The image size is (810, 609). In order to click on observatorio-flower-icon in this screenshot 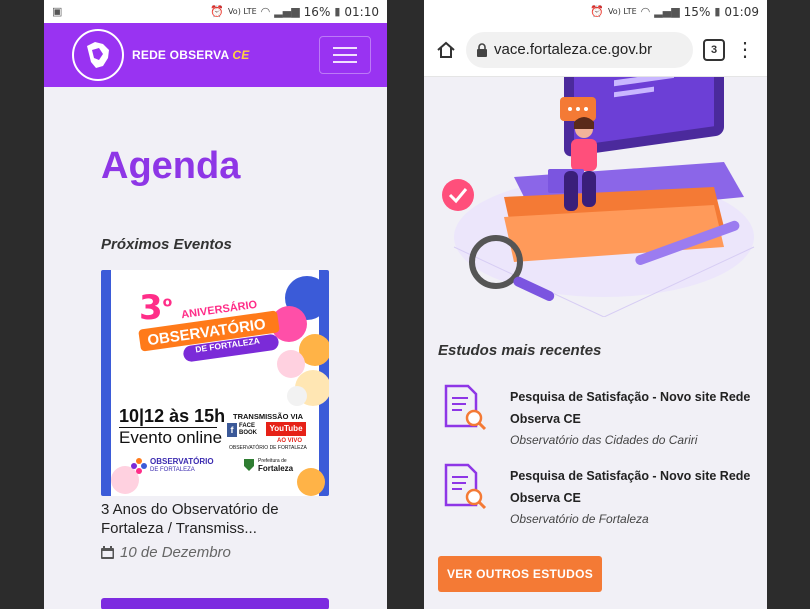, I will do `click(139, 466)`.